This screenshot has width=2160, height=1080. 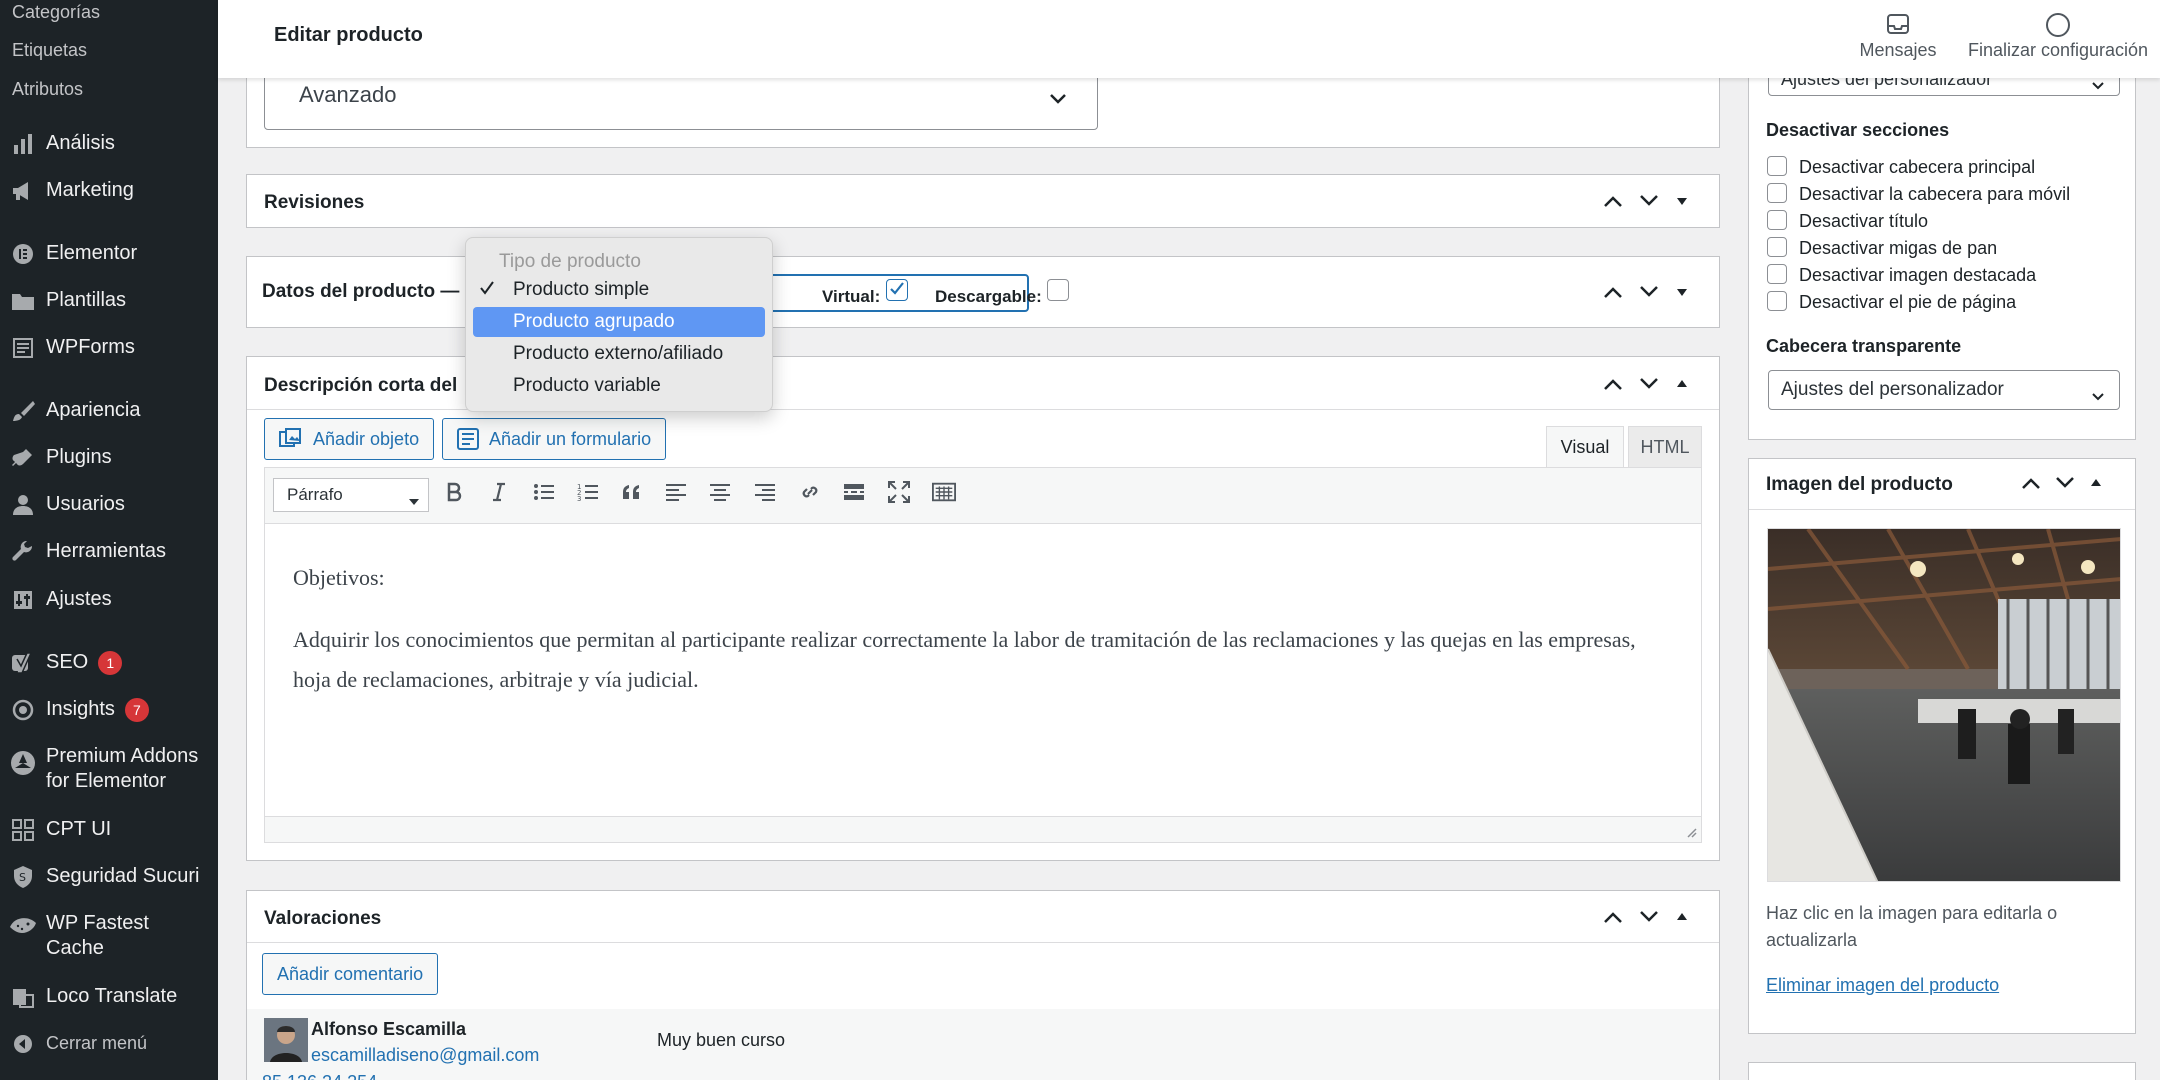 I want to click on sidebar-item-elementor: Elementor, so click(x=109, y=253).